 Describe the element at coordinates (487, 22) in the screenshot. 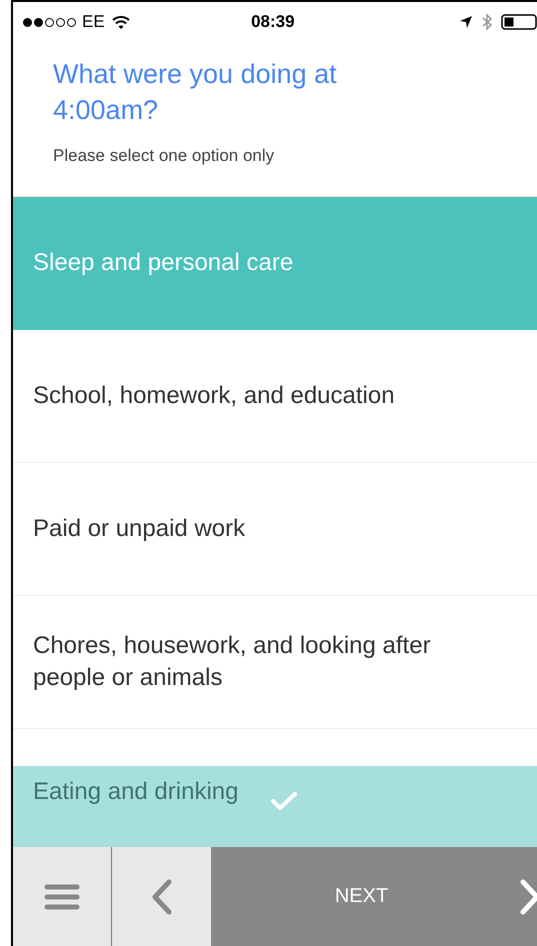

I see `bluetooth-icon` at that location.